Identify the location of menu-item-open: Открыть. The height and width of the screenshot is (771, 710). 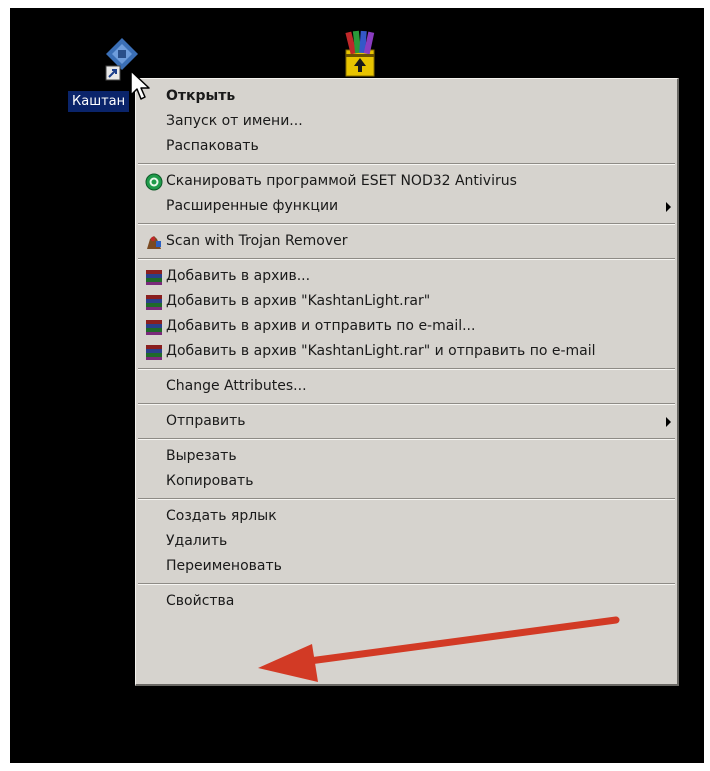
(406, 96).